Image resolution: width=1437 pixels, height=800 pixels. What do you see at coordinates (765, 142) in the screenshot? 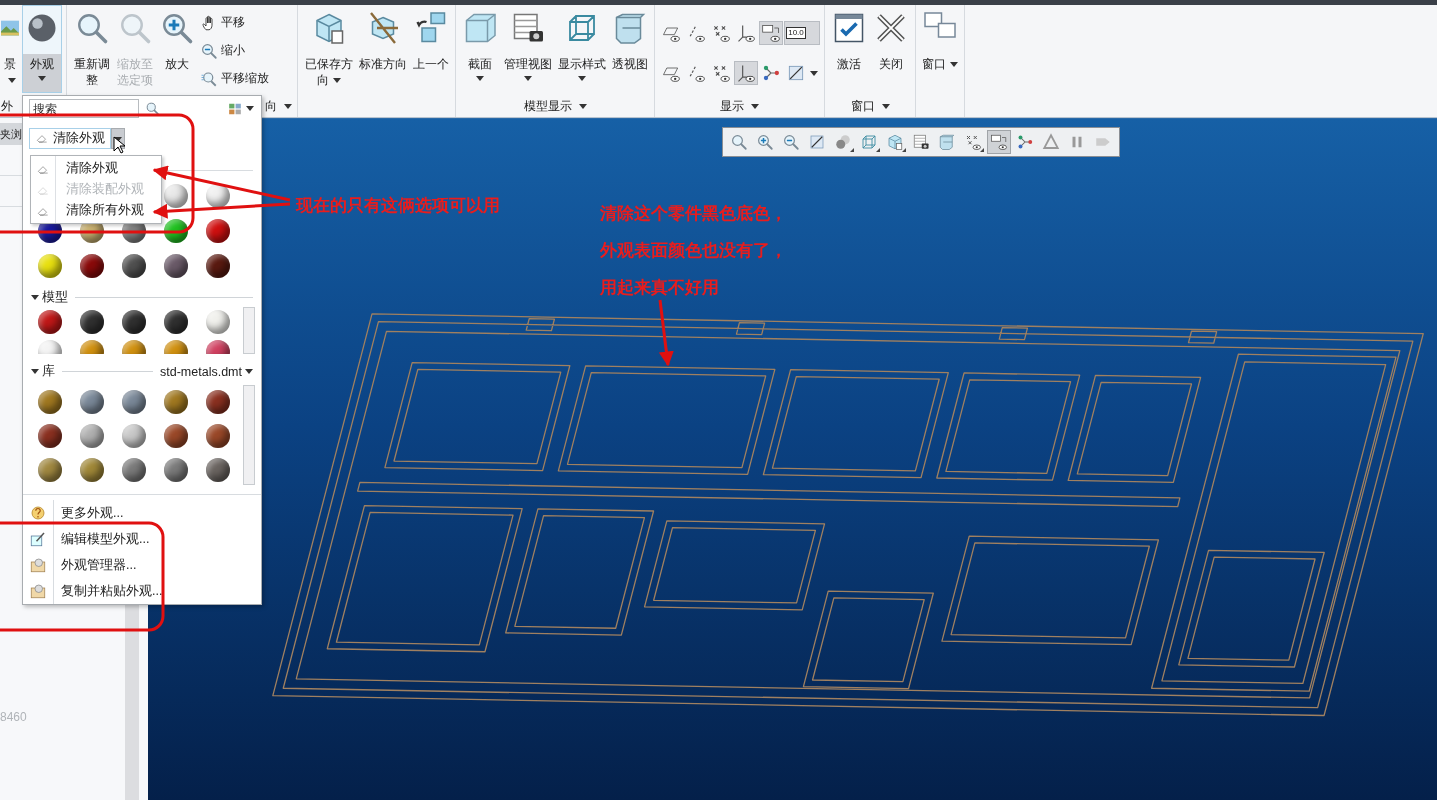
I see `zoom-in-icon` at bounding box center [765, 142].